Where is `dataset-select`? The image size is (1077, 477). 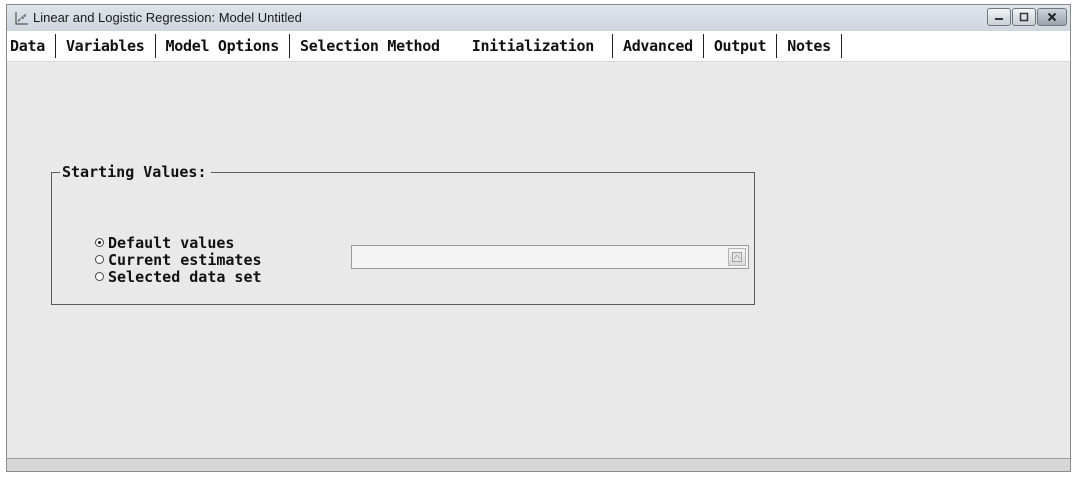 dataset-select is located at coordinates (550, 257).